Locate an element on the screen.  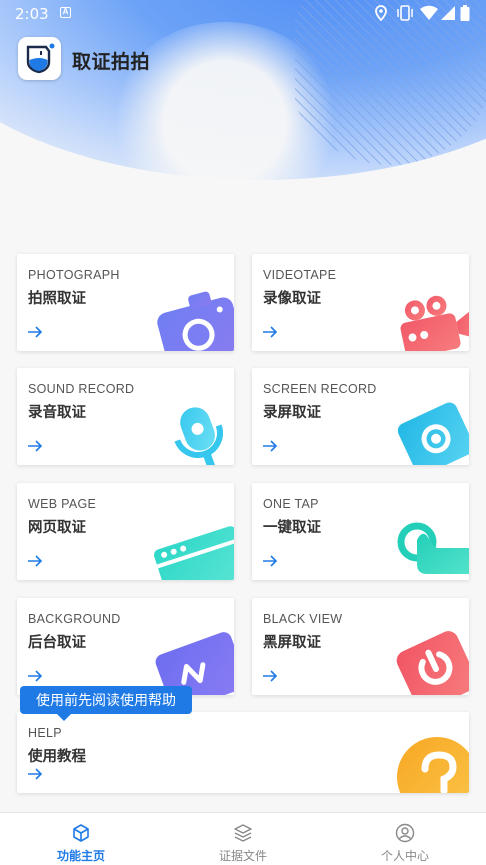
location-icon is located at coordinates (381, 13).